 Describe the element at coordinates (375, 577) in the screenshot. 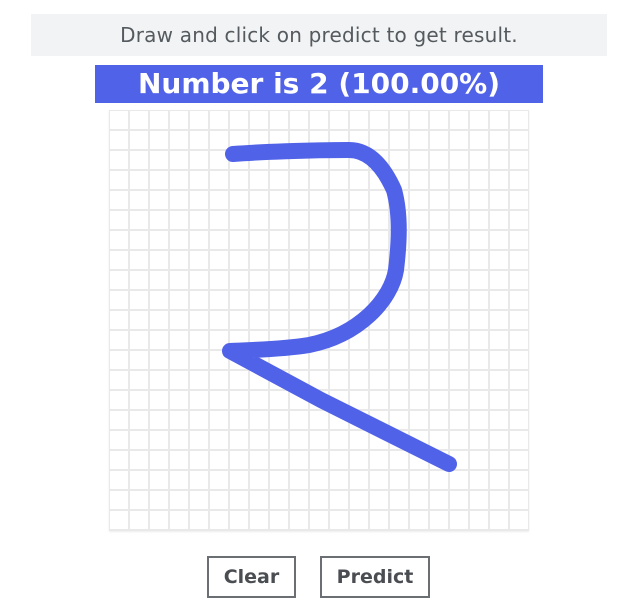

I see `predict-button: Predict` at that location.